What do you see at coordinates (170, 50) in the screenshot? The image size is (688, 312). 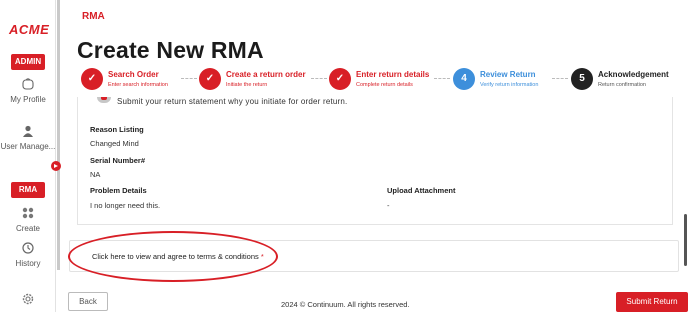 I see `page-title: Create New RMA` at bounding box center [170, 50].